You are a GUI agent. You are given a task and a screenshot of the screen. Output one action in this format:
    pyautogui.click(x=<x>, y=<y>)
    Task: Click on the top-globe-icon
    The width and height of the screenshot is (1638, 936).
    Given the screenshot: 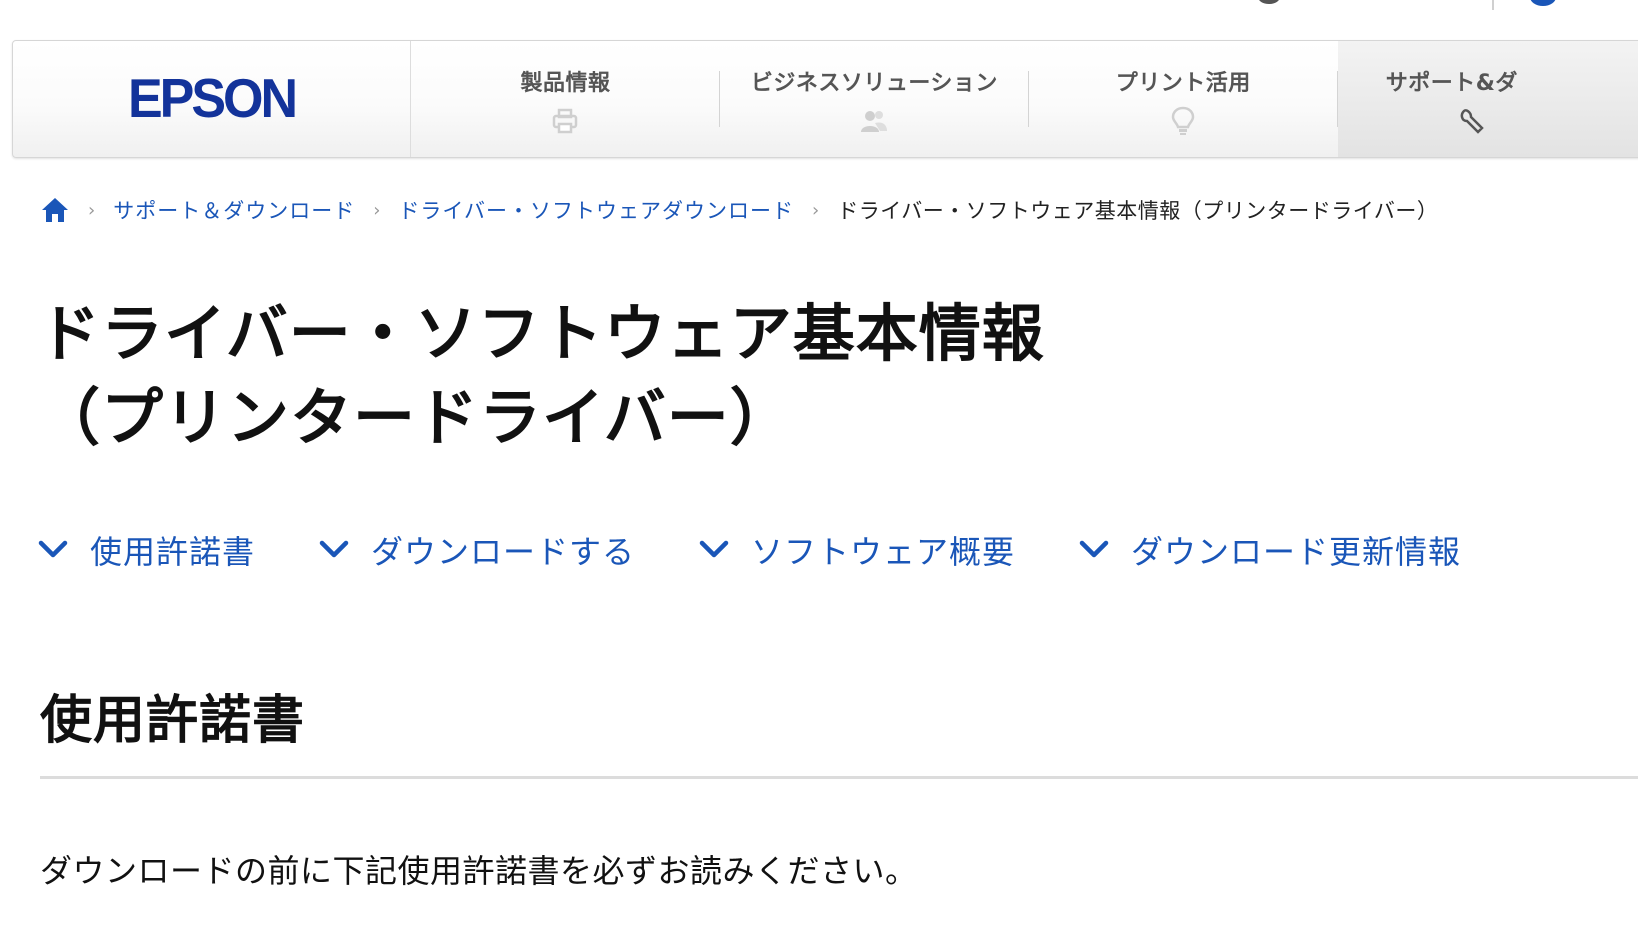 What is the action you would take?
    pyautogui.click(x=1543, y=3)
    